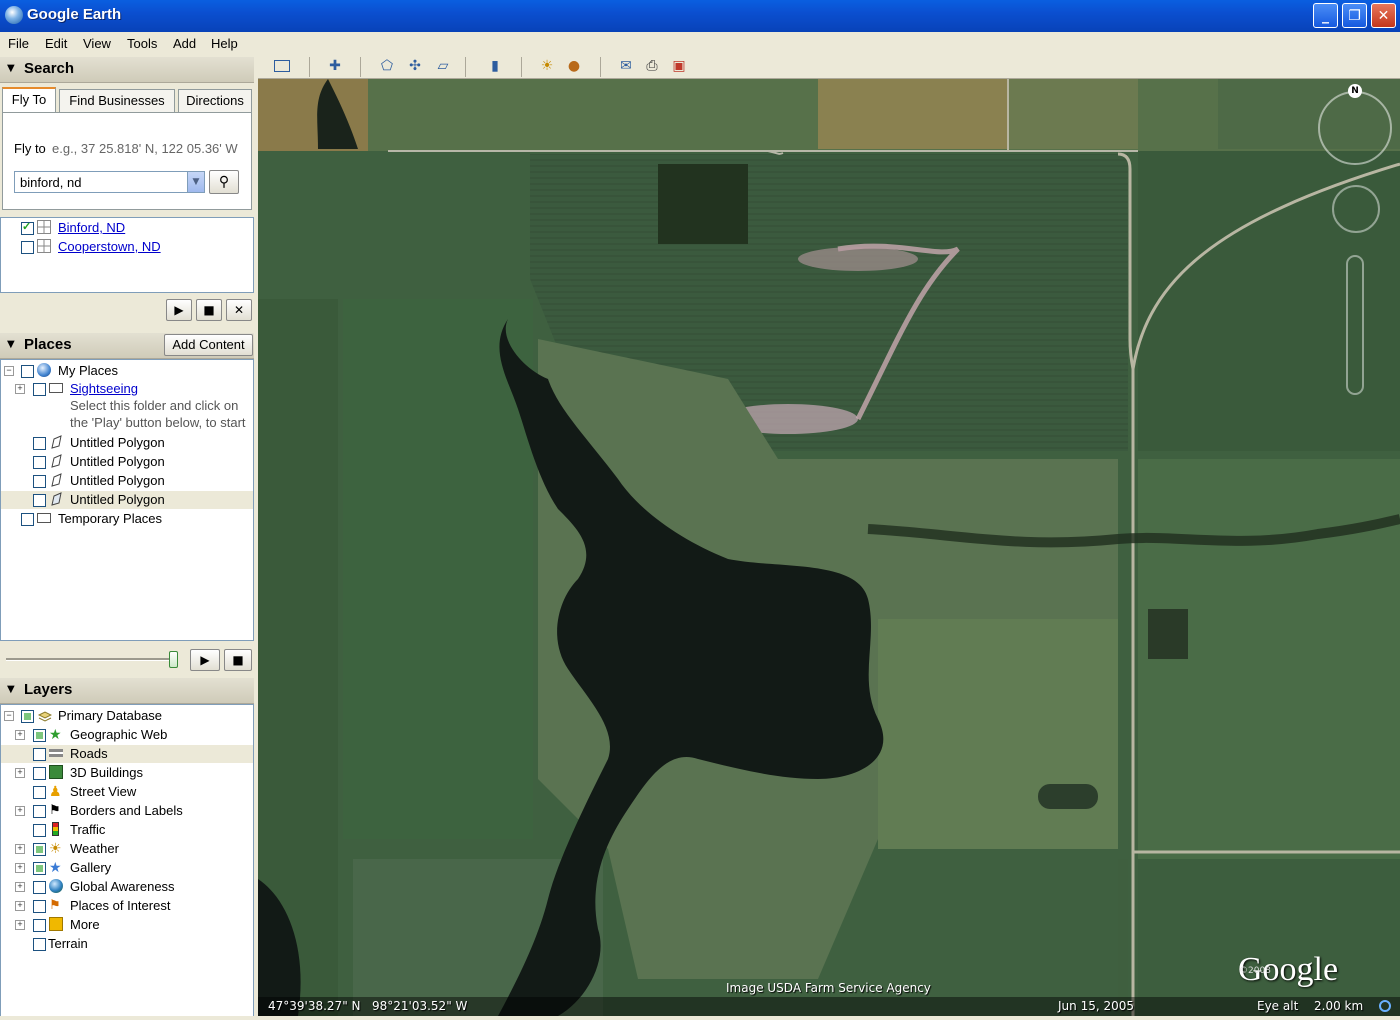  I want to click on layer-weather: + ☀ Weather, so click(127, 849).